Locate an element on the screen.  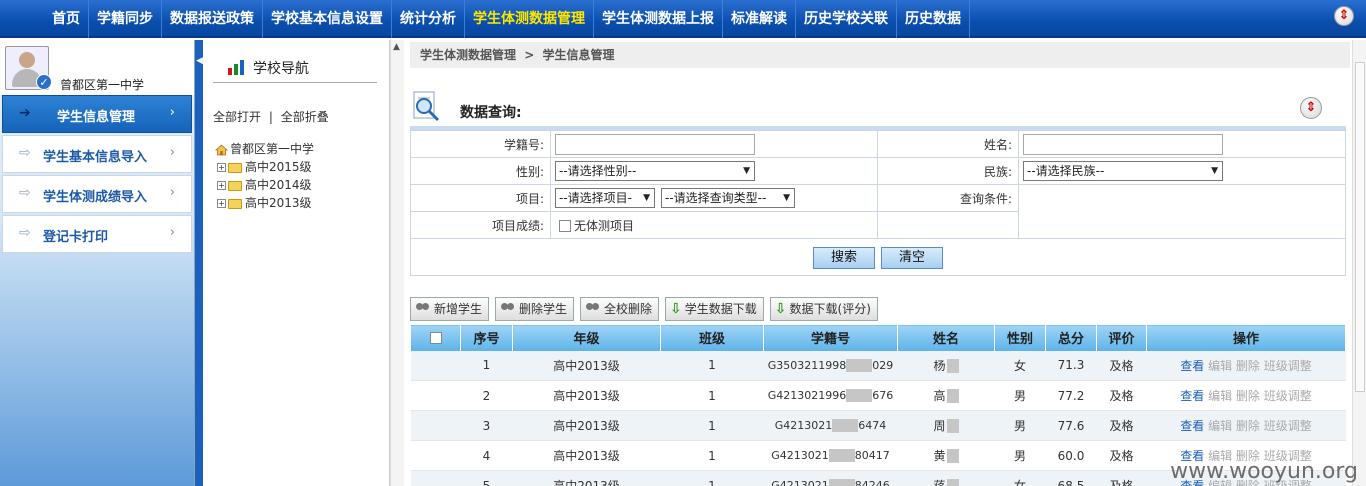
collapse-left-icon: ◀ is located at coordinates (199, 61).